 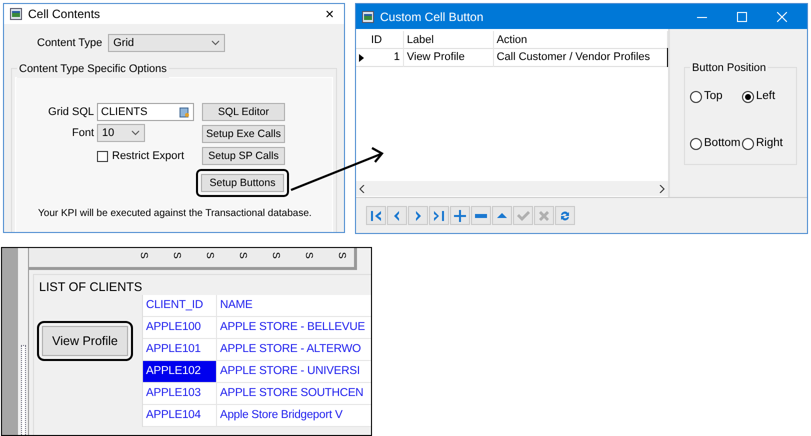 What do you see at coordinates (481, 215) in the screenshot?
I see `remove-icon` at bounding box center [481, 215].